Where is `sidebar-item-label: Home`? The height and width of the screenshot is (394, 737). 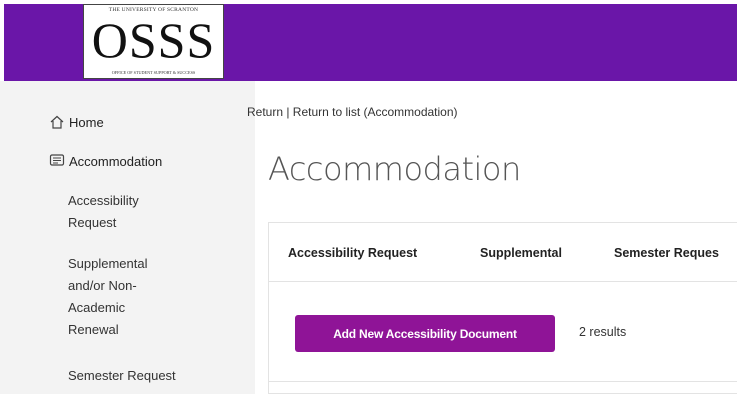 sidebar-item-label: Home is located at coordinates (86, 122).